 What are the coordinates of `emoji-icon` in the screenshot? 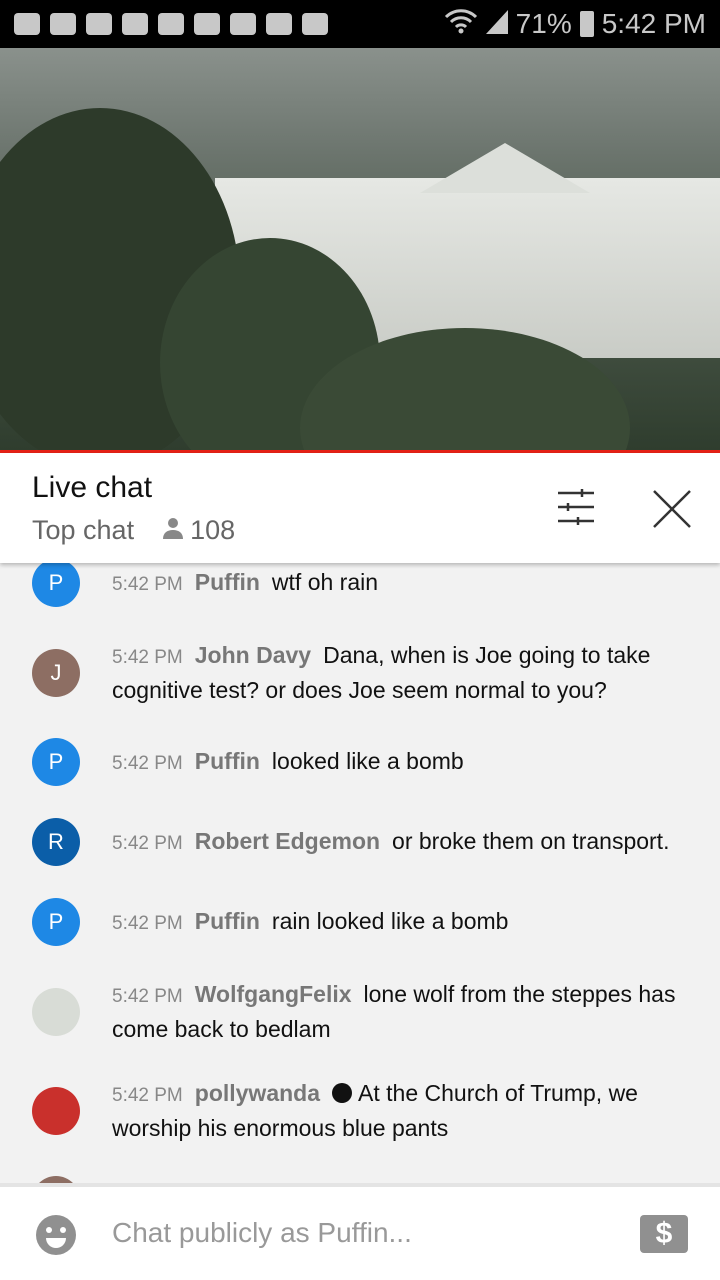 It's located at (56, 1235).